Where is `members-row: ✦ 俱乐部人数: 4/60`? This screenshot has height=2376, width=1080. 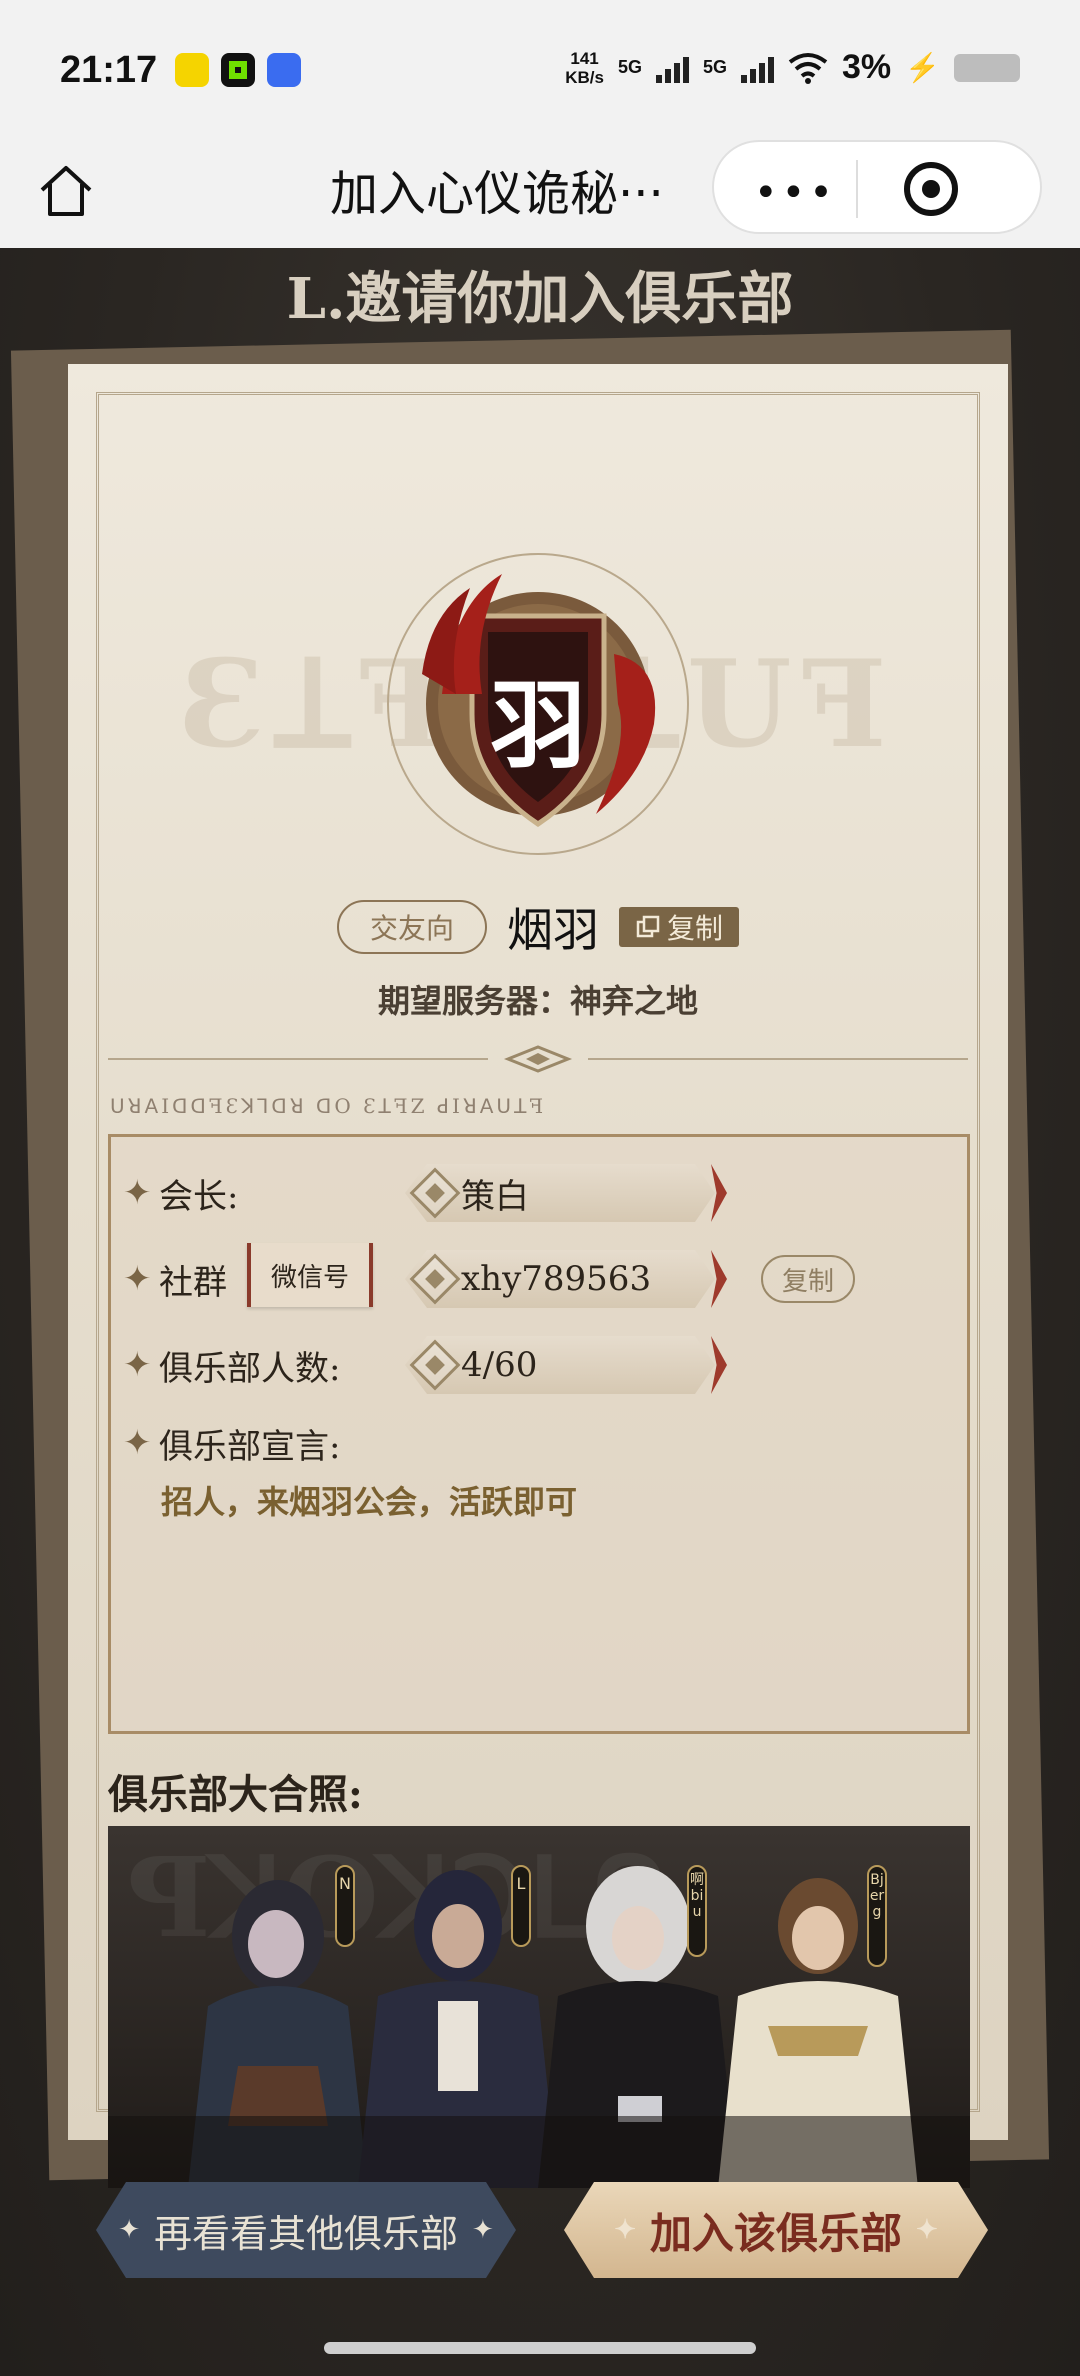
members-row: ✦ 俱乐部人数: 4/60 is located at coordinates (539, 1365).